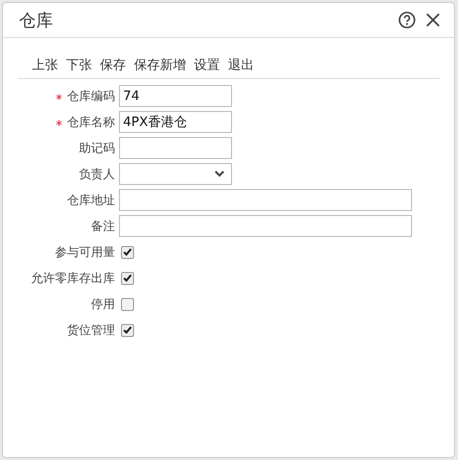 Image resolution: width=458 pixels, height=460 pixels. Describe the element at coordinates (207, 65) in the screenshot. I see `toolbar-button: 设置` at that location.